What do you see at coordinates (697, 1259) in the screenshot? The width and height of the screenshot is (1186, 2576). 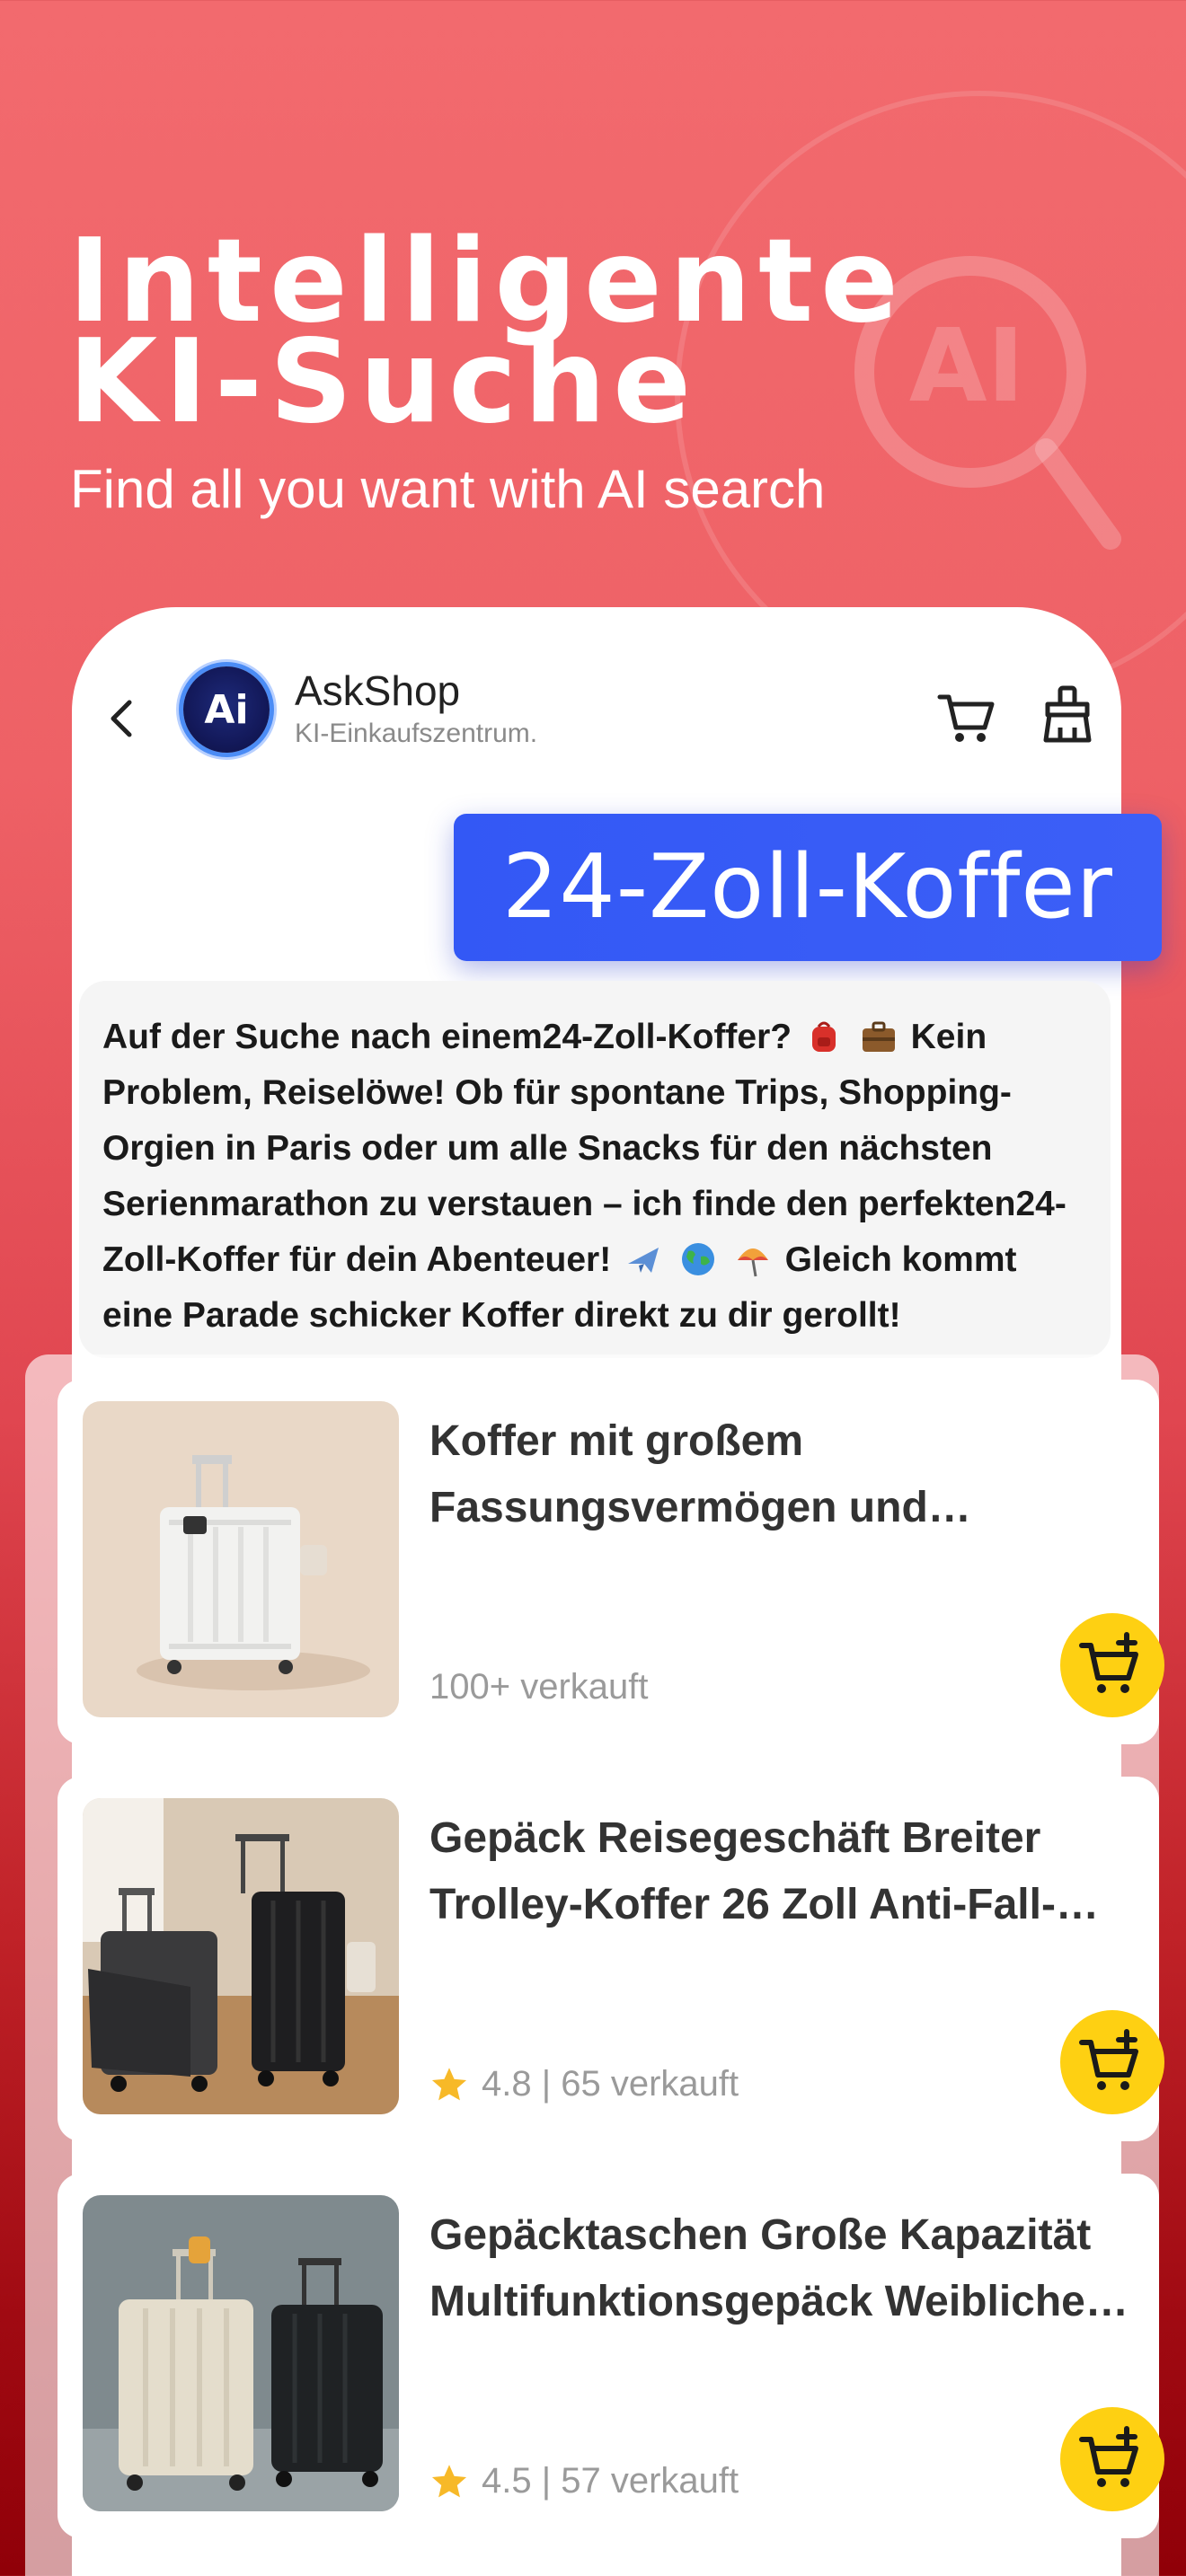 I see `globe-icon` at bounding box center [697, 1259].